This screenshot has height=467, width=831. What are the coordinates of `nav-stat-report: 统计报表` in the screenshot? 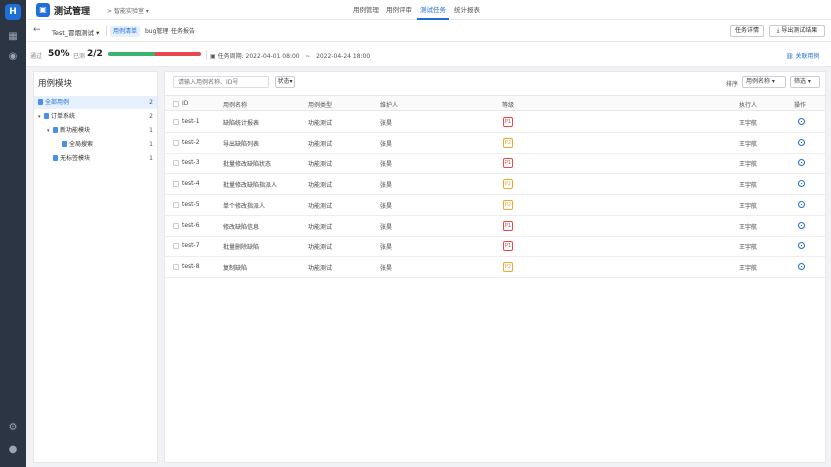 It's located at (467, 10).